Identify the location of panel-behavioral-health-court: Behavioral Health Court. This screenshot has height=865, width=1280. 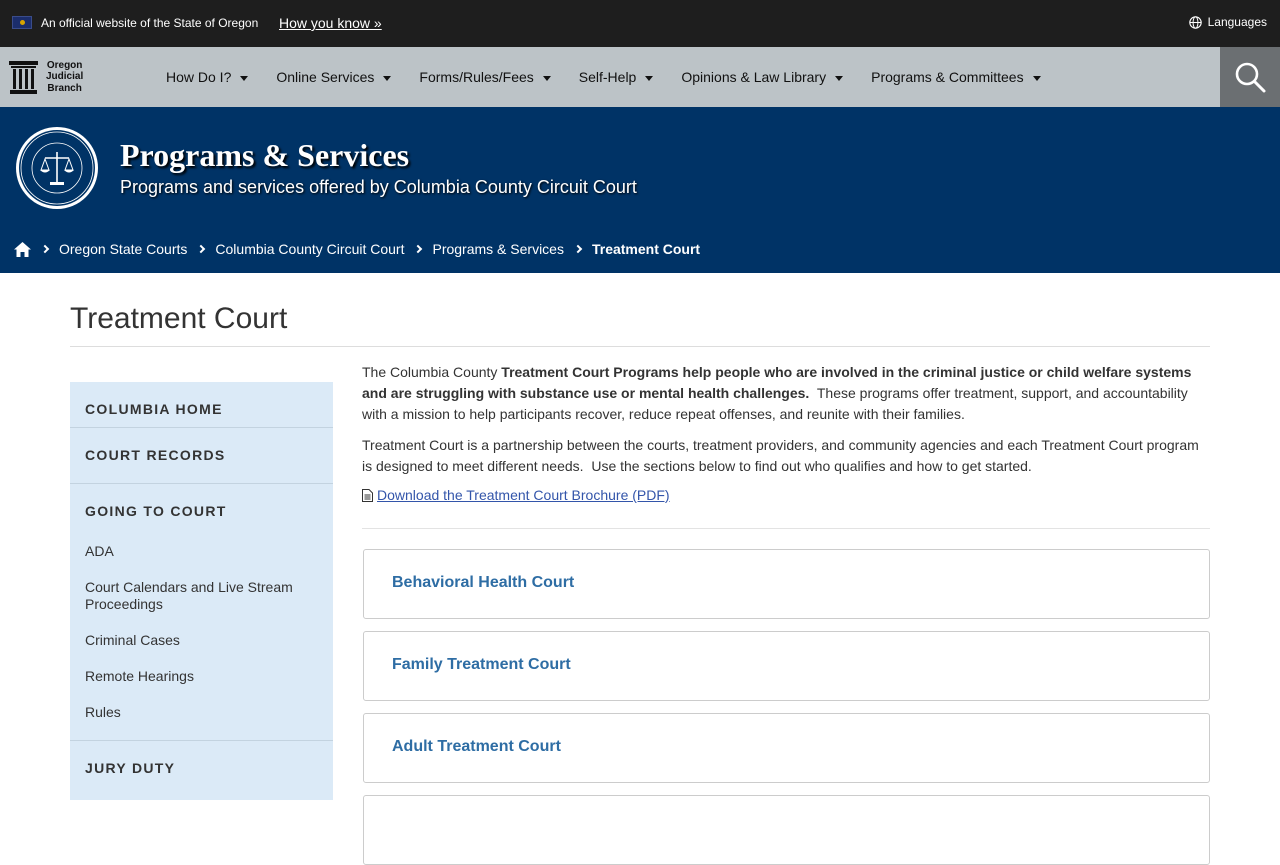
(786, 584).